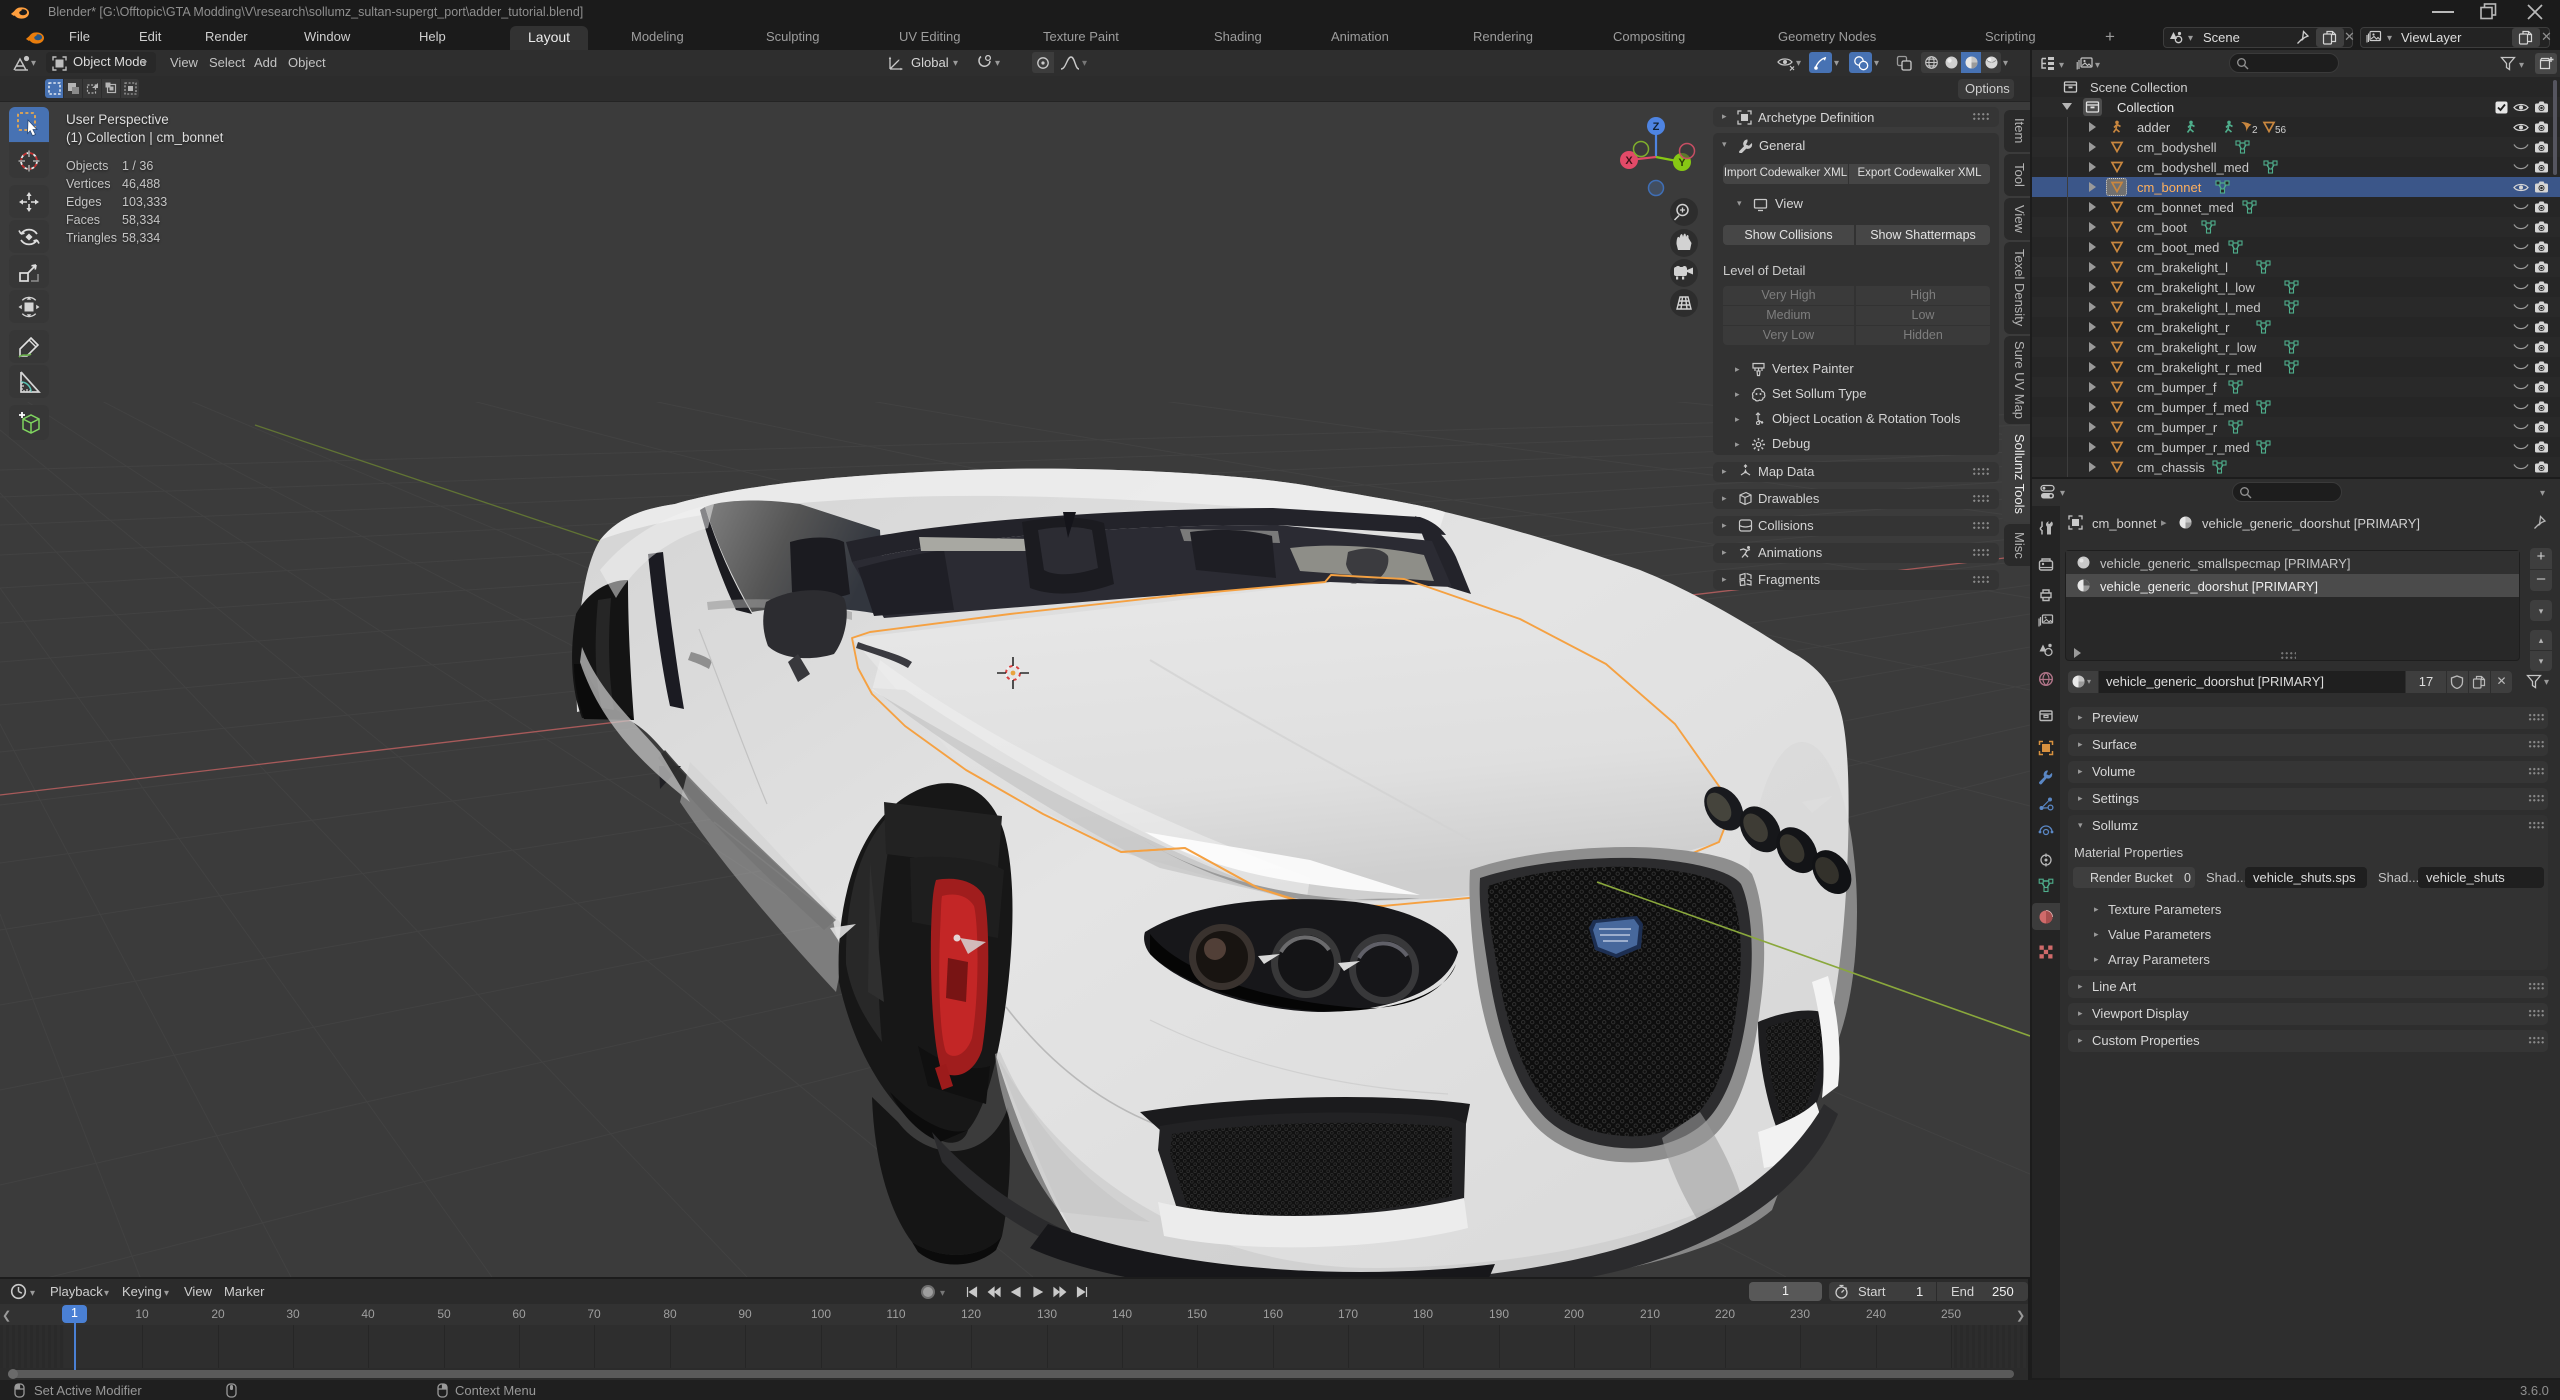 This screenshot has height=1400, width=2560. What do you see at coordinates (1629, 161) in the screenshot?
I see `svg-text: X` at bounding box center [1629, 161].